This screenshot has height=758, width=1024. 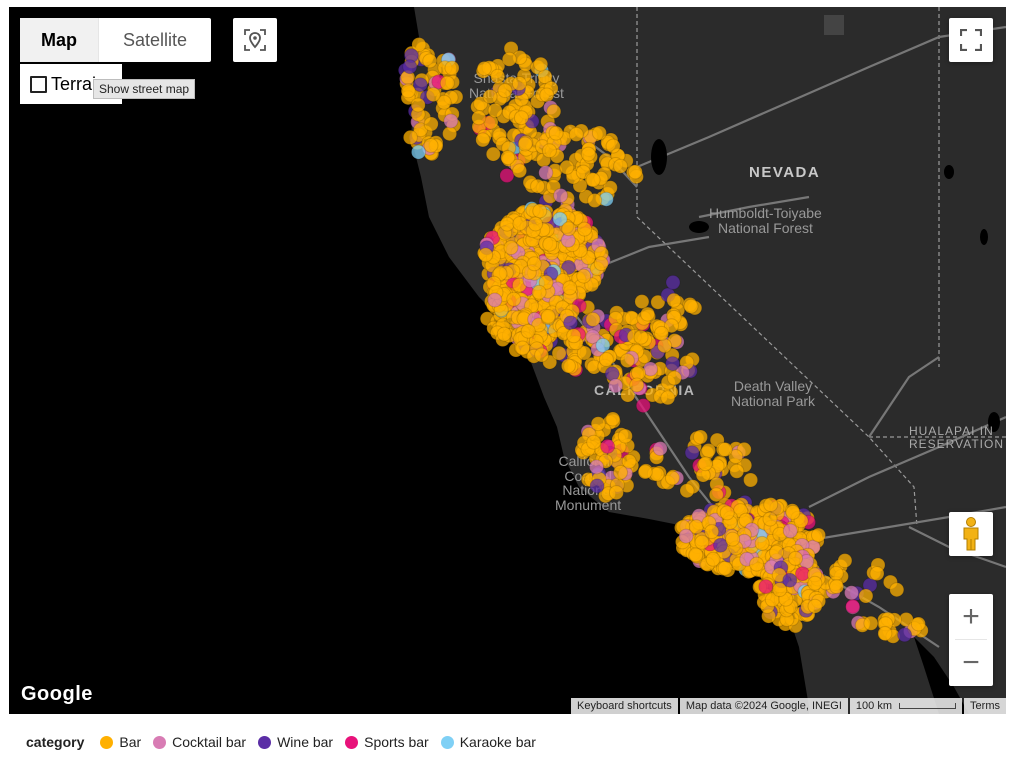 What do you see at coordinates (971, 662) in the screenshot?
I see `zoom-out-icon: −` at bounding box center [971, 662].